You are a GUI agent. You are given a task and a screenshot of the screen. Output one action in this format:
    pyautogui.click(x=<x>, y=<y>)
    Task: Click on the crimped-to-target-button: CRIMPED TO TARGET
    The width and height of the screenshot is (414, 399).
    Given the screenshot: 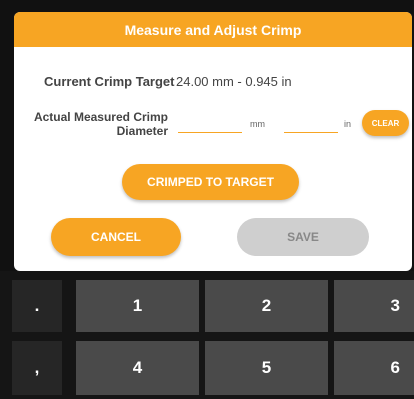 What is the action you would take?
    pyautogui.click(x=210, y=182)
    